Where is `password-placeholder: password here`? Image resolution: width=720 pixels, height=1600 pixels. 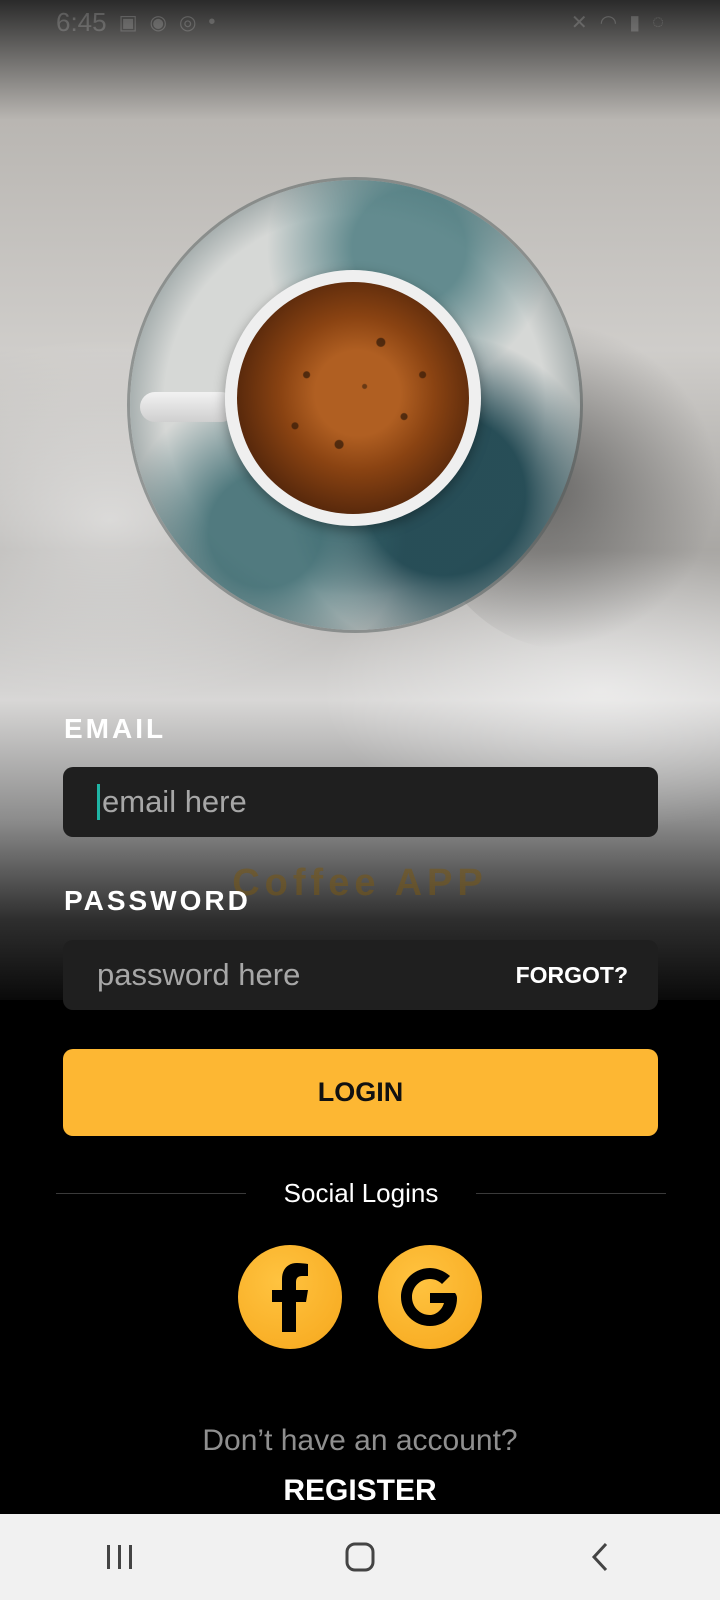 password-placeholder: password here is located at coordinates (199, 974).